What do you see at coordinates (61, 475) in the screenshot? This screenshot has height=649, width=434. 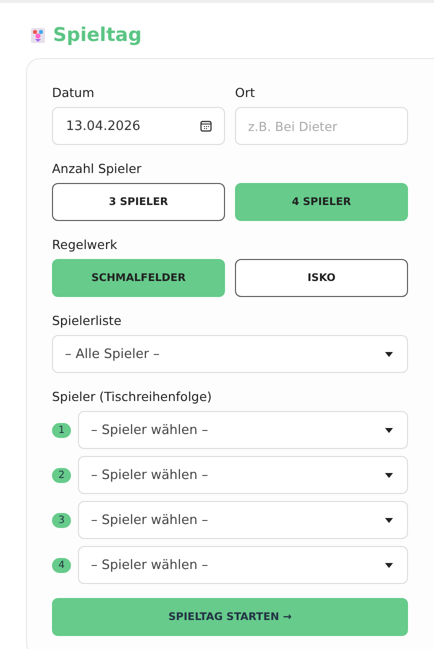 I see `seat-number: 2` at bounding box center [61, 475].